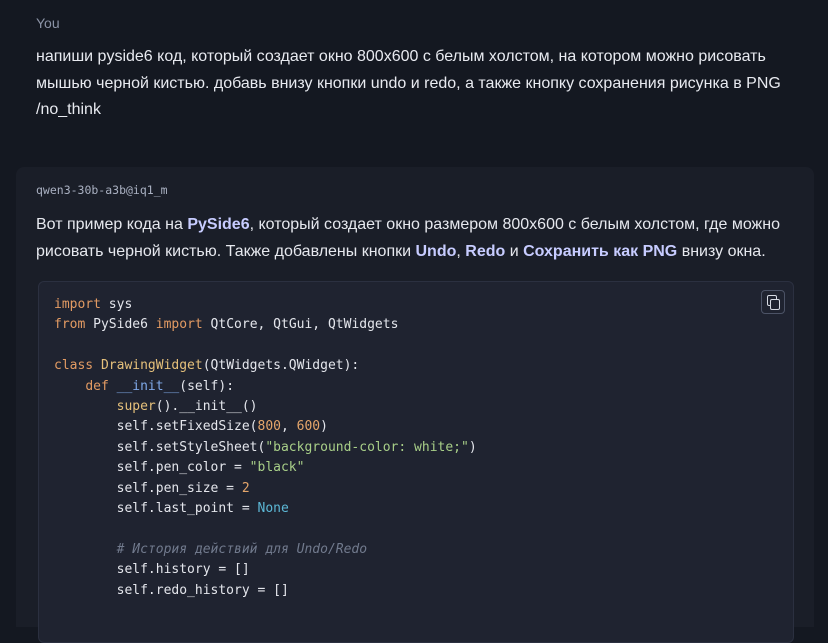 This screenshot has width=828, height=643. Describe the element at coordinates (171, 509) in the screenshot. I see `code-line-11: self.last_point = None` at that location.